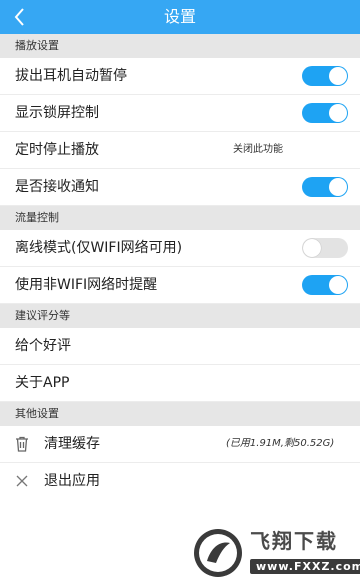  Describe the element at coordinates (57, 150) in the screenshot. I see `setting-label: 定时停止播放` at that location.